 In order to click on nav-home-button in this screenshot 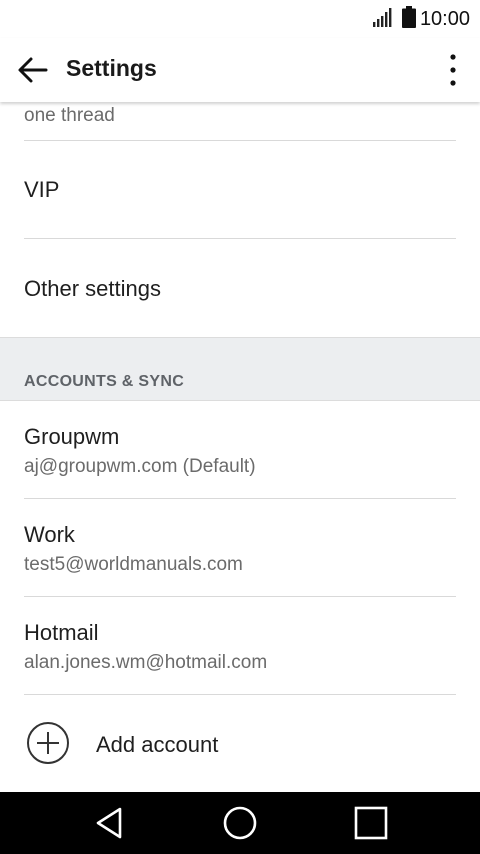, I will do `click(240, 823)`.